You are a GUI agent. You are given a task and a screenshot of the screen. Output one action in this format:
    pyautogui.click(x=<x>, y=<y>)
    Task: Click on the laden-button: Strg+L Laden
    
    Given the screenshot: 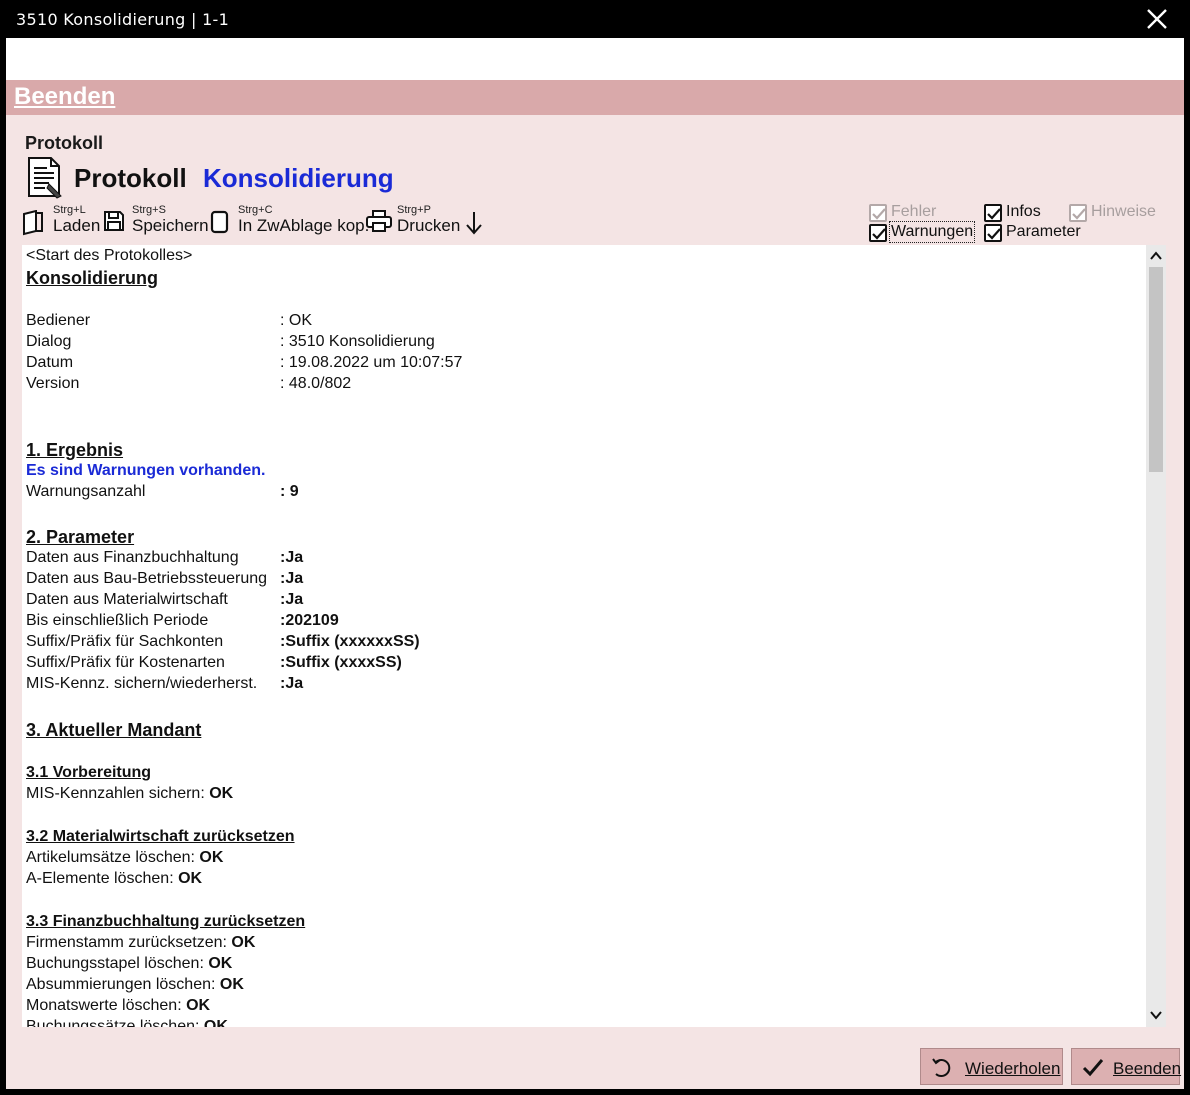 What is the action you would take?
    pyautogui.click(x=61, y=221)
    